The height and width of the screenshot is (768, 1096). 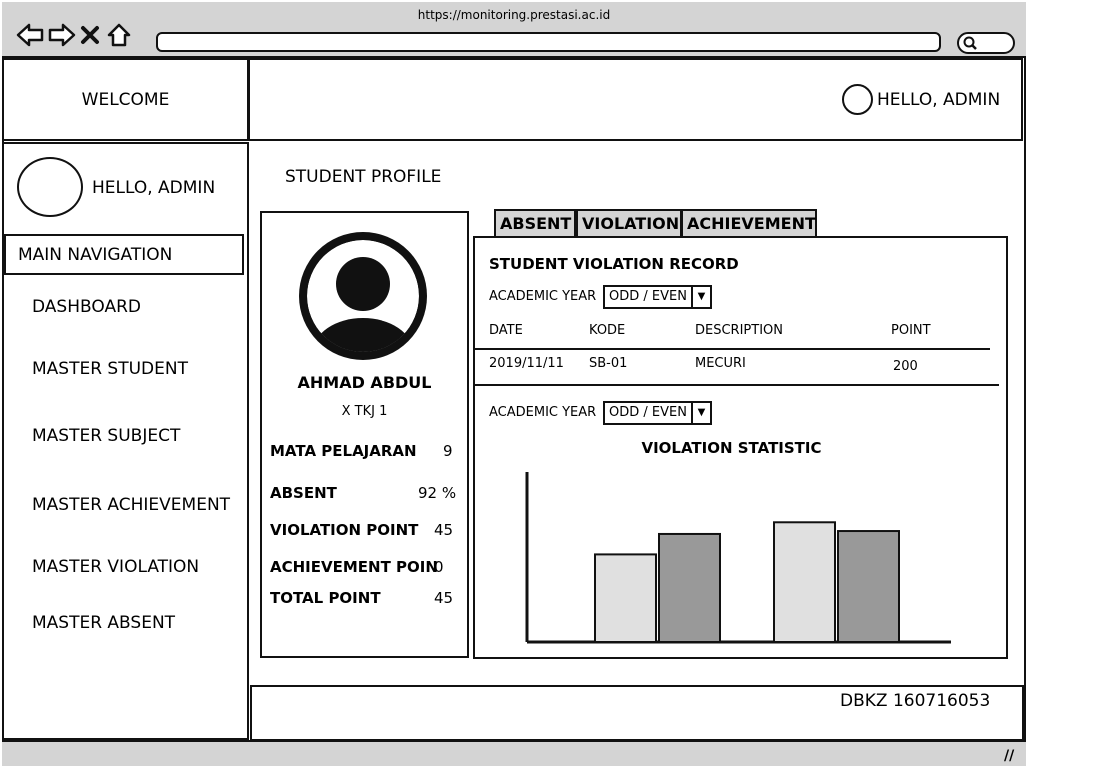 What do you see at coordinates (106, 436) in the screenshot?
I see `sidebar-item-master-subject: MASTER SUBJECT` at bounding box center [106, 436].